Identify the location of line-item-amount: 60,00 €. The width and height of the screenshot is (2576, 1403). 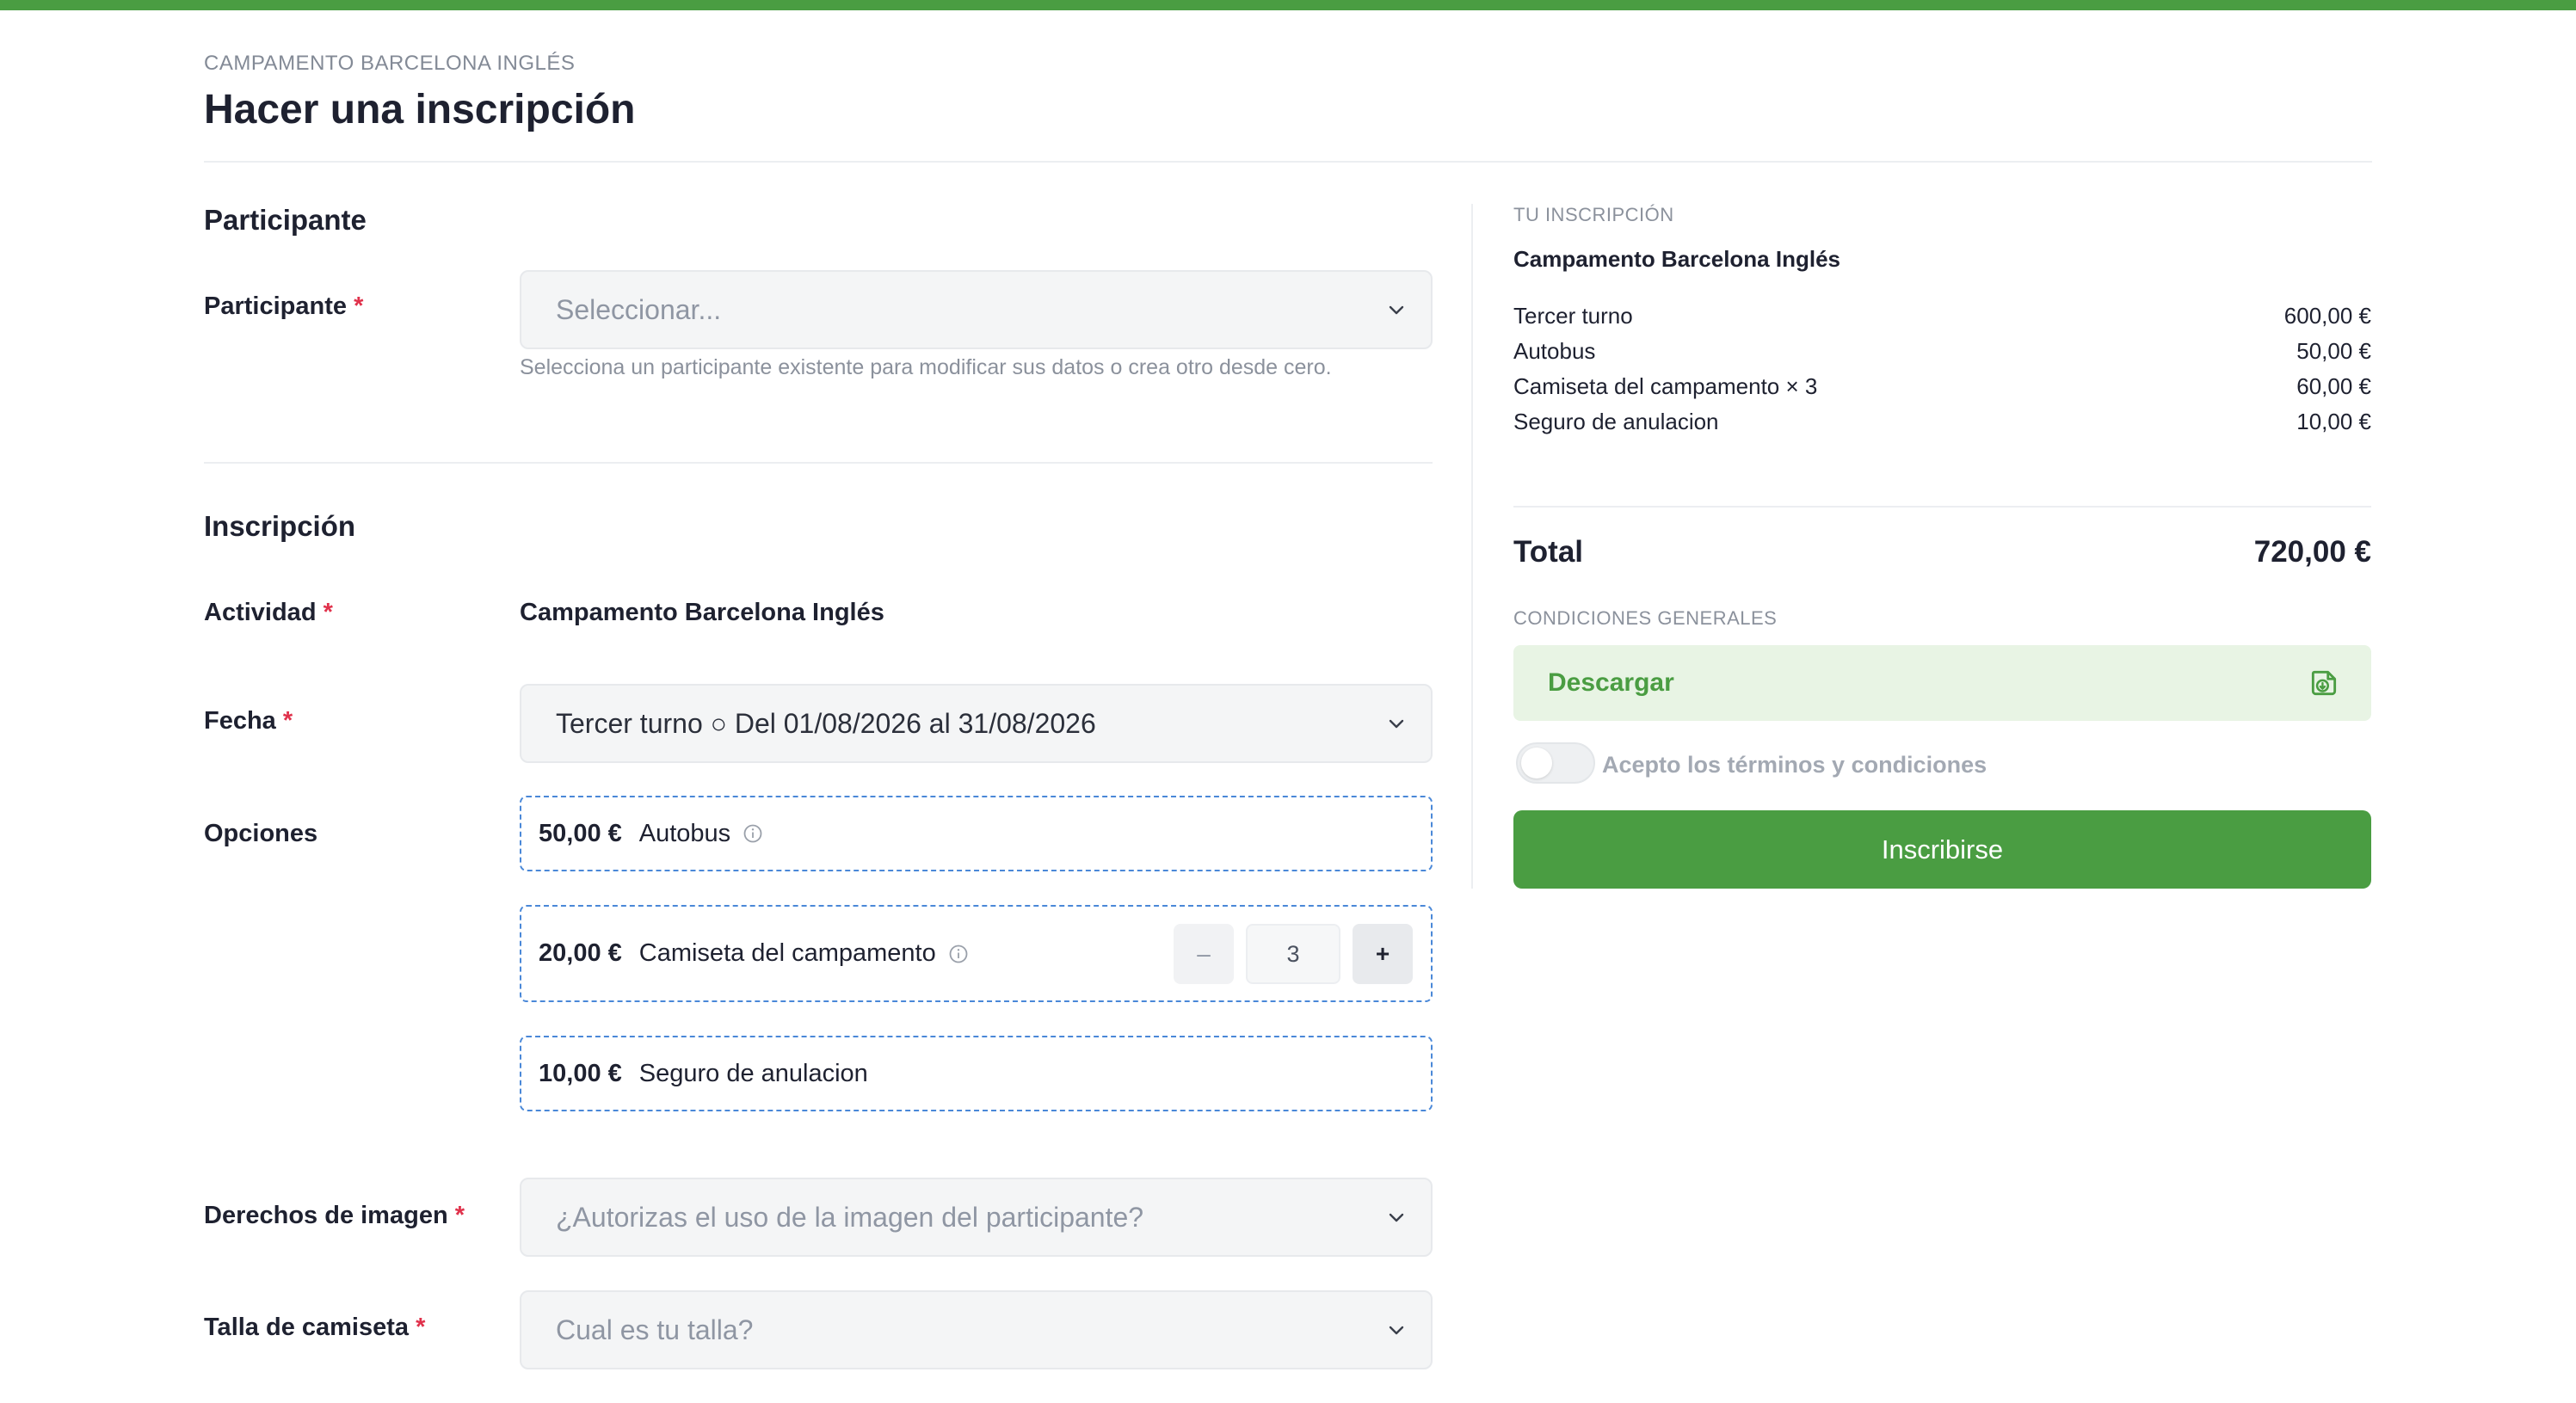
(2334, 386).